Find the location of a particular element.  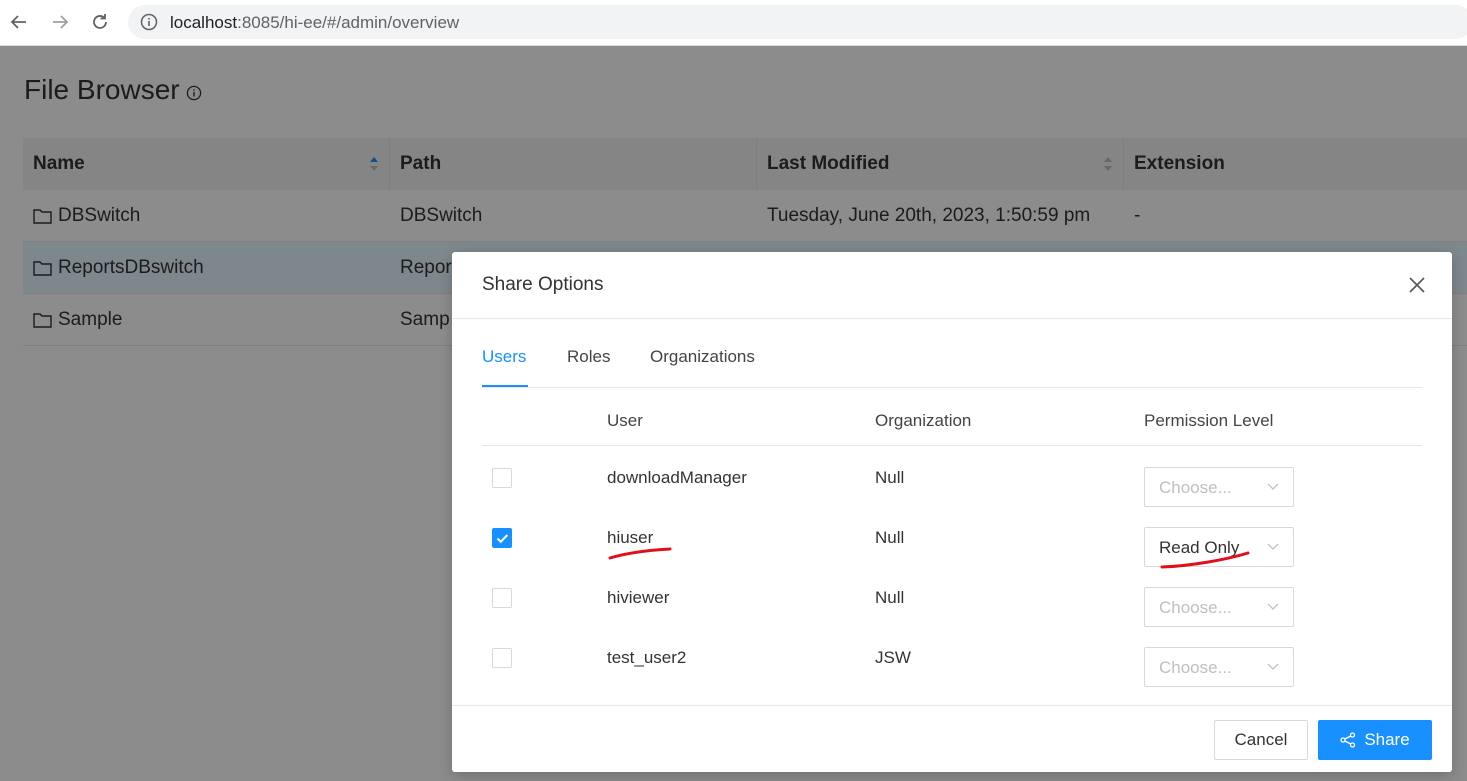

user-row: hiuser Null Read Only is located at coordinates (952, 536).